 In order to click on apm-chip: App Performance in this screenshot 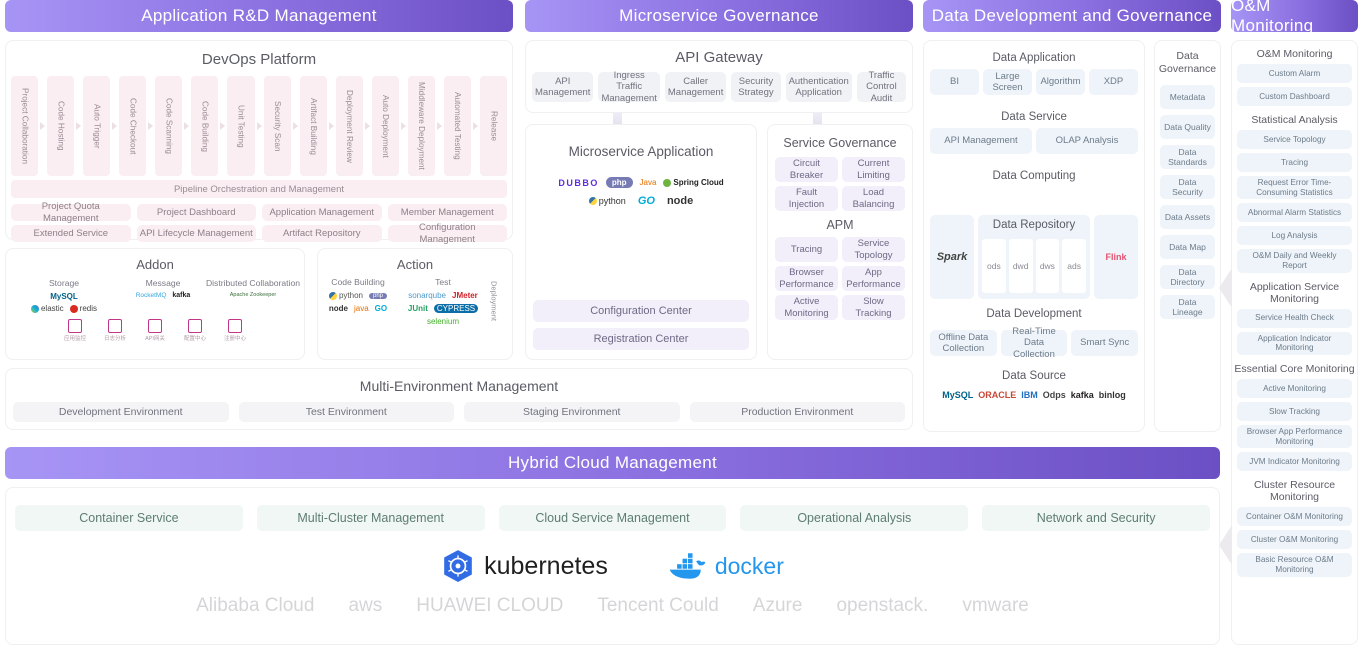, I will do `click(873, 278)`.